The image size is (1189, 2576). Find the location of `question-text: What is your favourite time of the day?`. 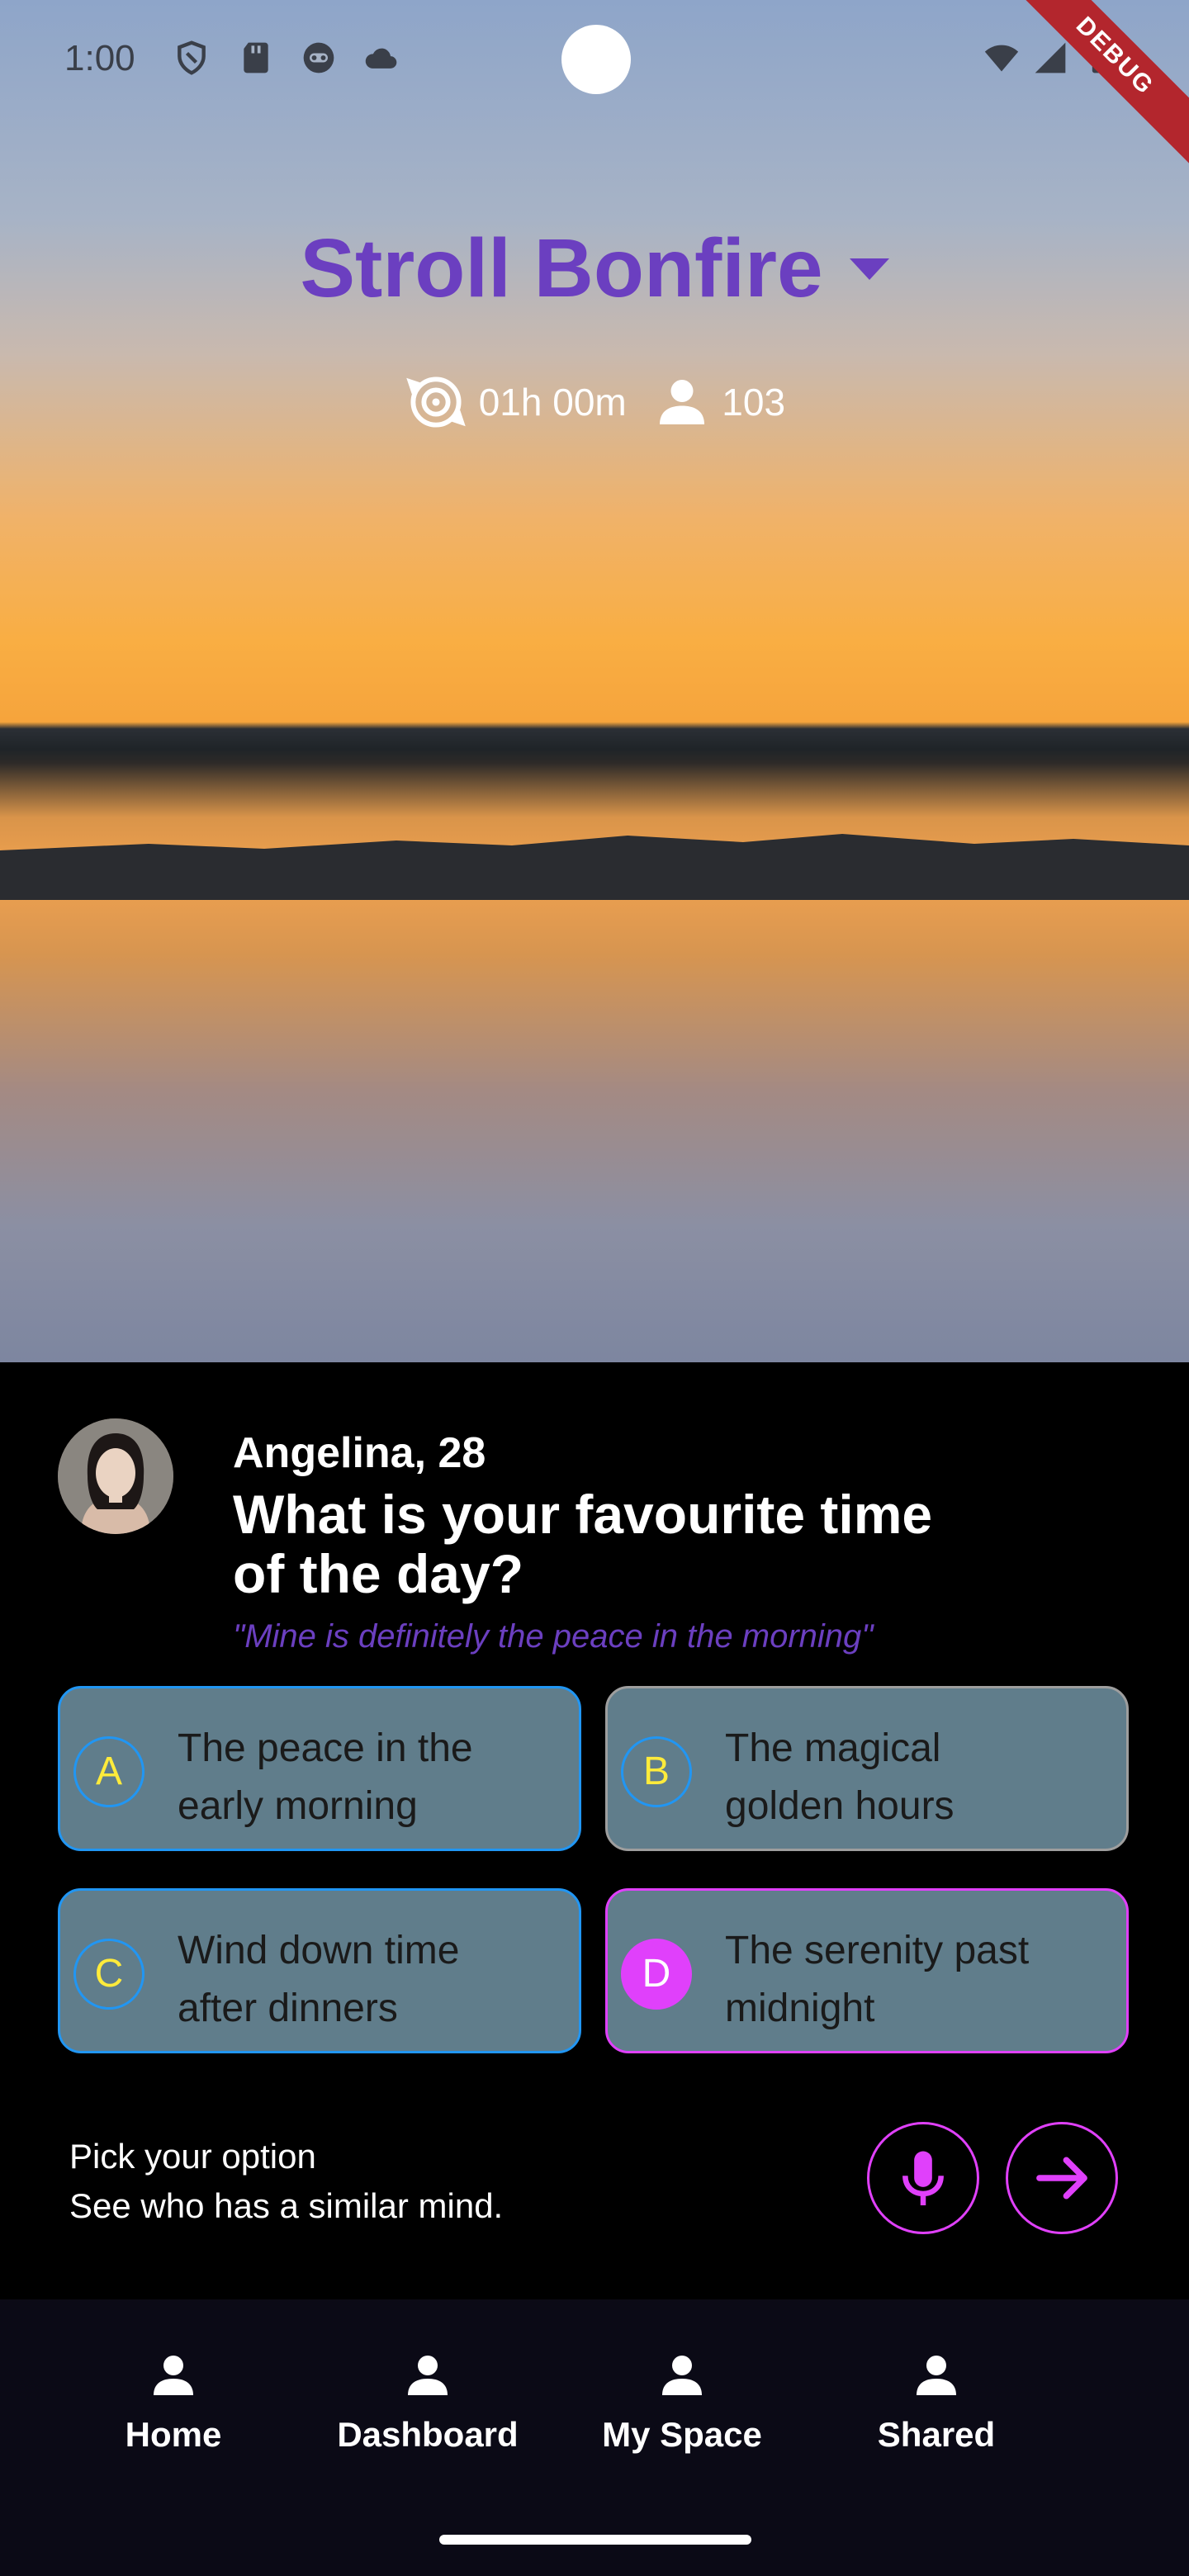

question-text: What is your favourite time of the day? is located at coordinates (583, 1544).